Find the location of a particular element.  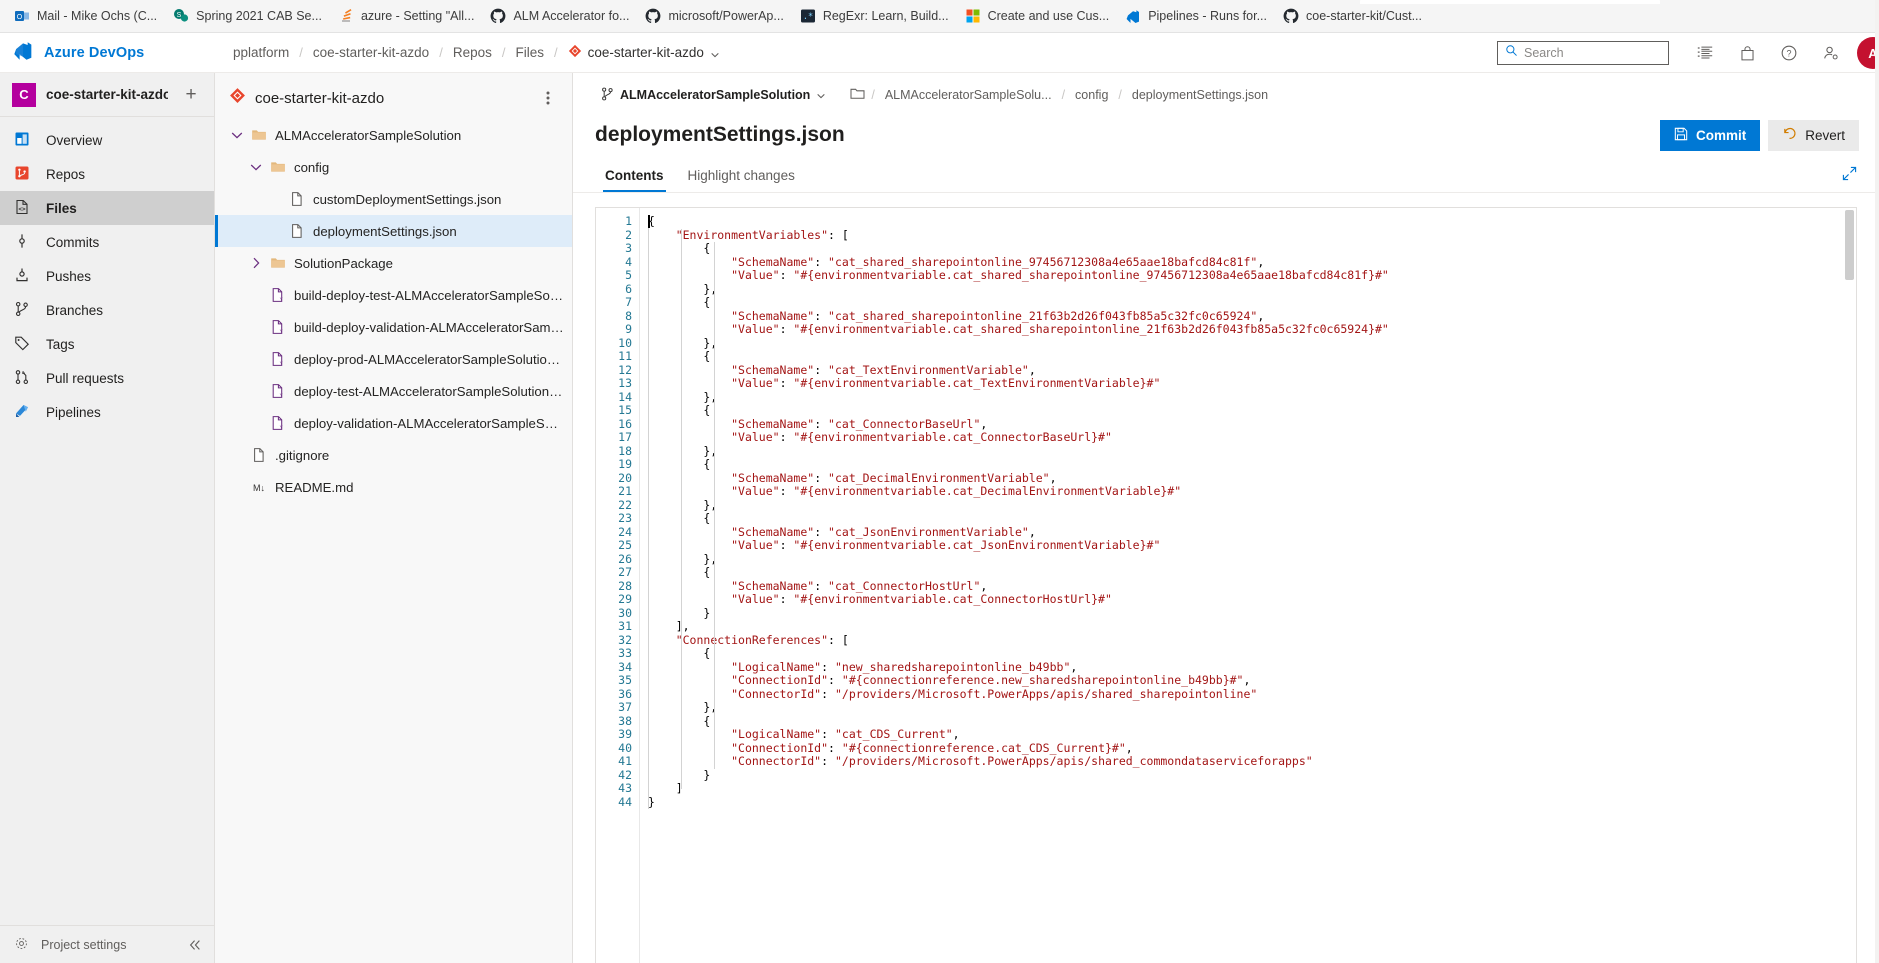

repo-icon is located at coordinates (575, 52).